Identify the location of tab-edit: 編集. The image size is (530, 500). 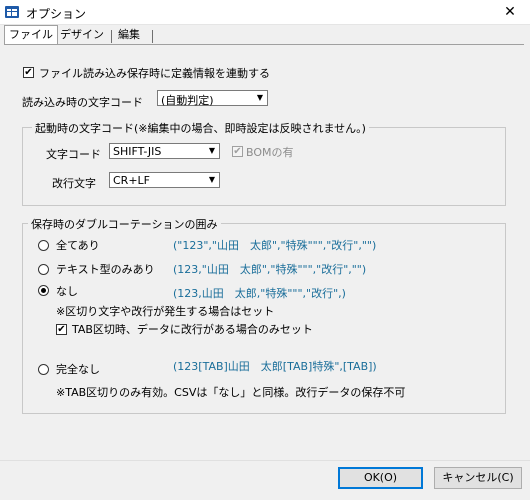
(129, 35).